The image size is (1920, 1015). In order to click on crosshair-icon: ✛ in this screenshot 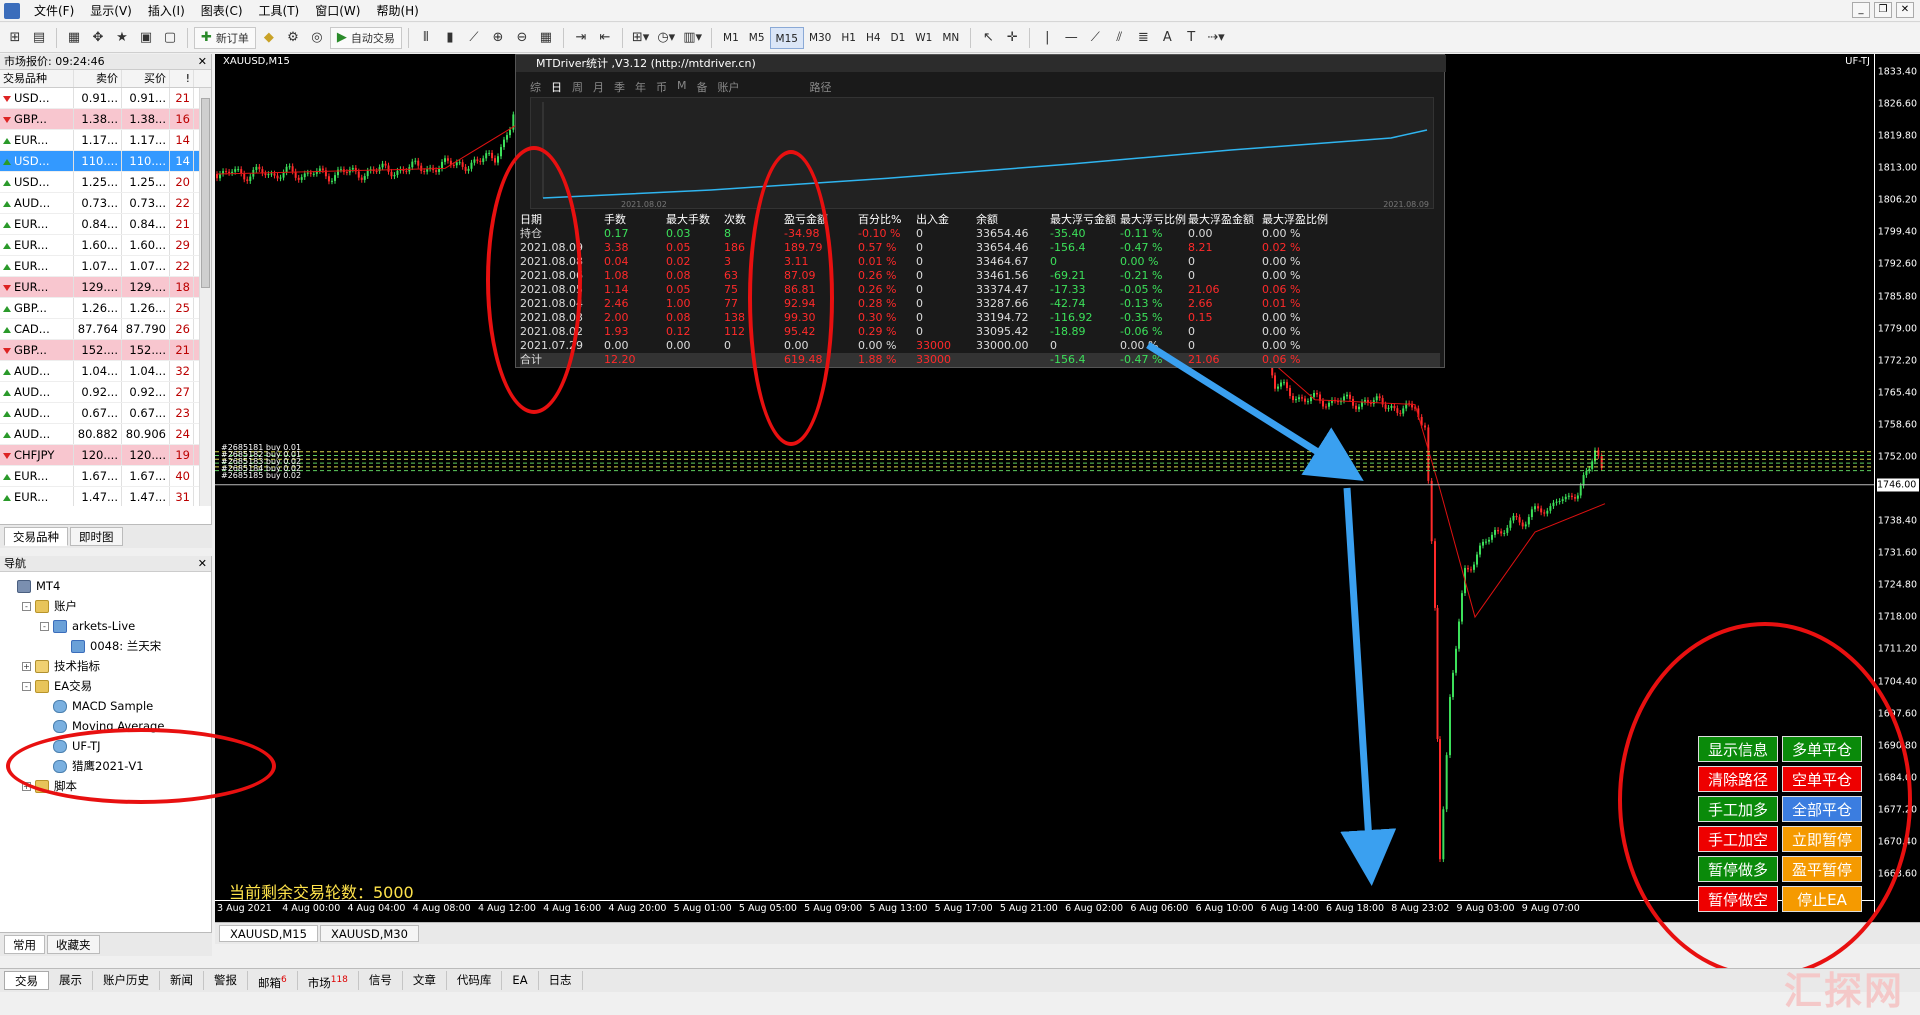, I will do `click(1012, 38)`.